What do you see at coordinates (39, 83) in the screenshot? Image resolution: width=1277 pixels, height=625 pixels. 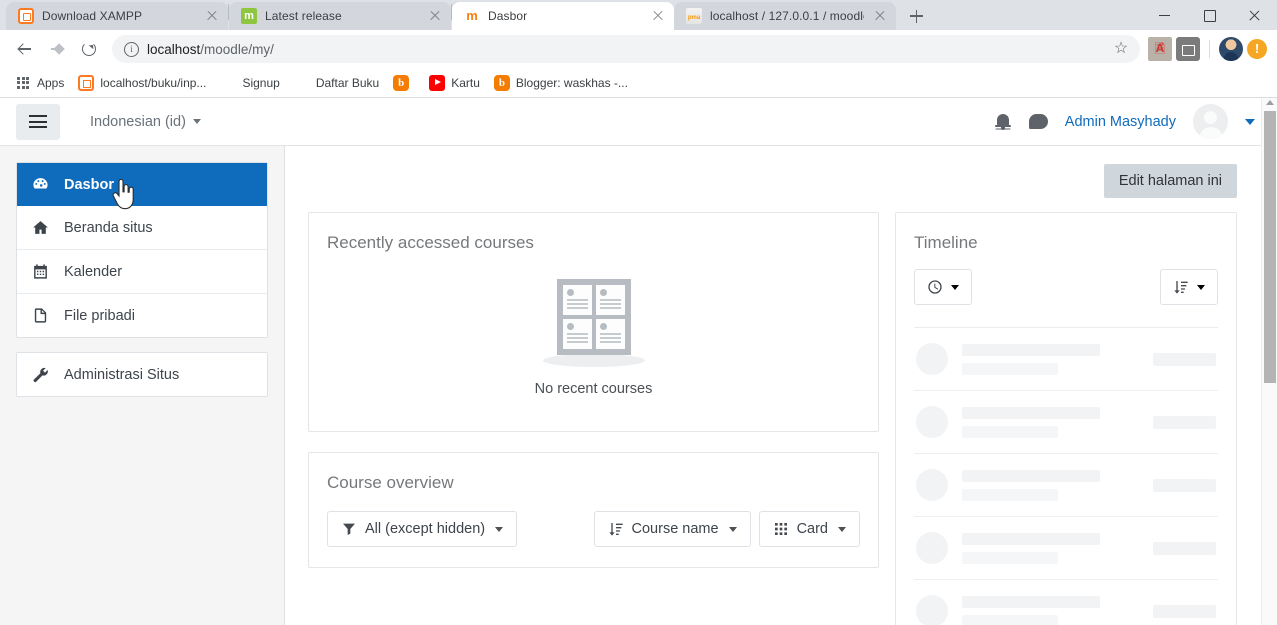 I see `bookmark-apps: Apps` at bounding box center [39, 83].